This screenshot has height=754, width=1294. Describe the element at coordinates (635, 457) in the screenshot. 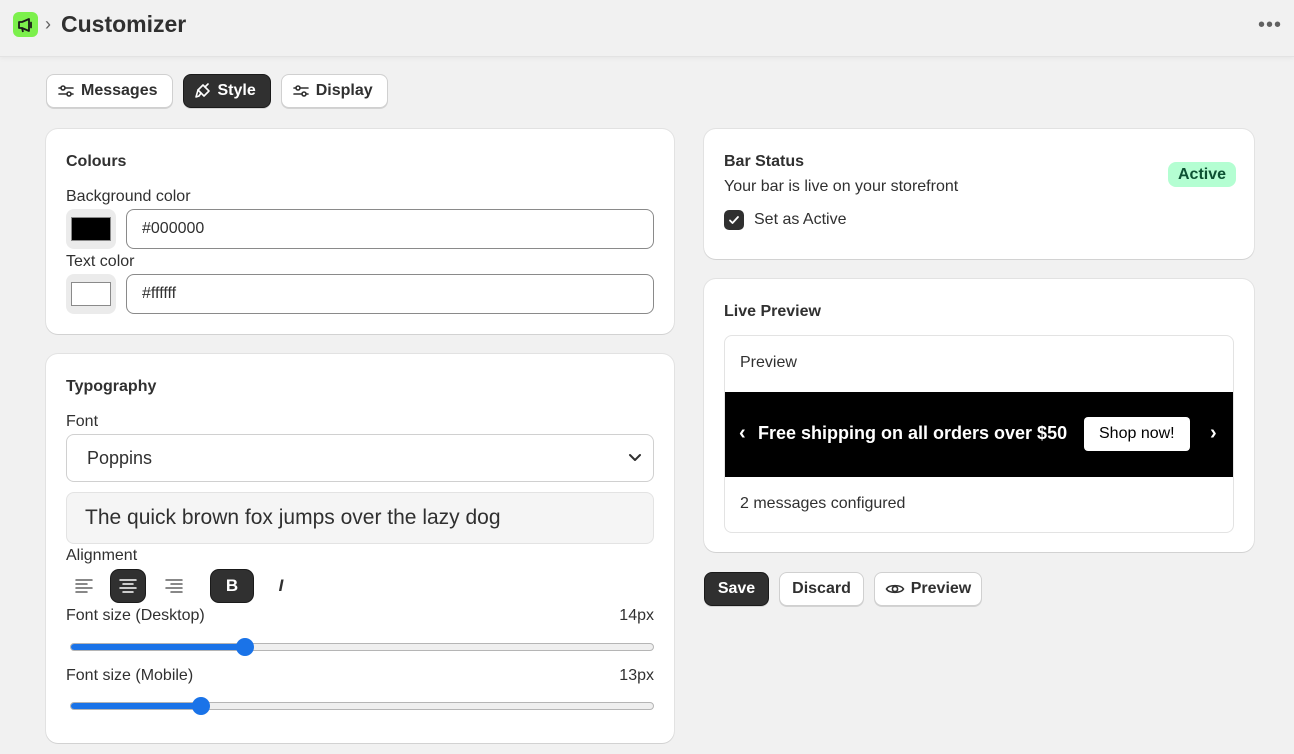

I see `chevron-down-icon` at that location.